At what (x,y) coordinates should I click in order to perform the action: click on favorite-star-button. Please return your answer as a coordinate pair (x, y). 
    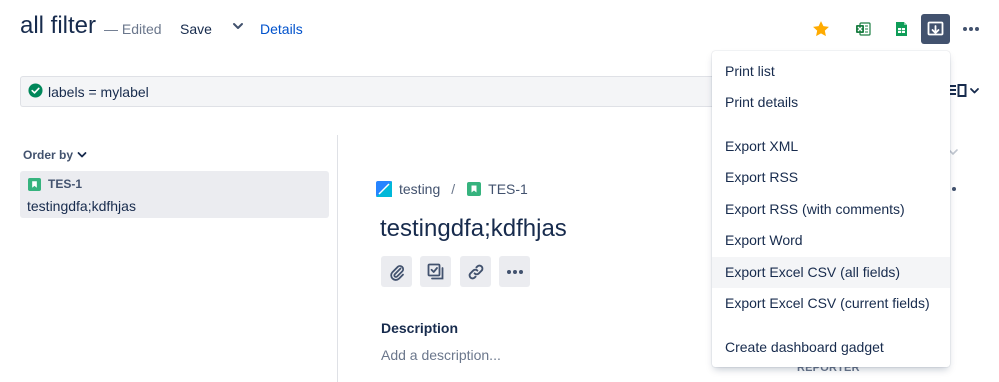
    Looking at the image, I should click on (821, 29).